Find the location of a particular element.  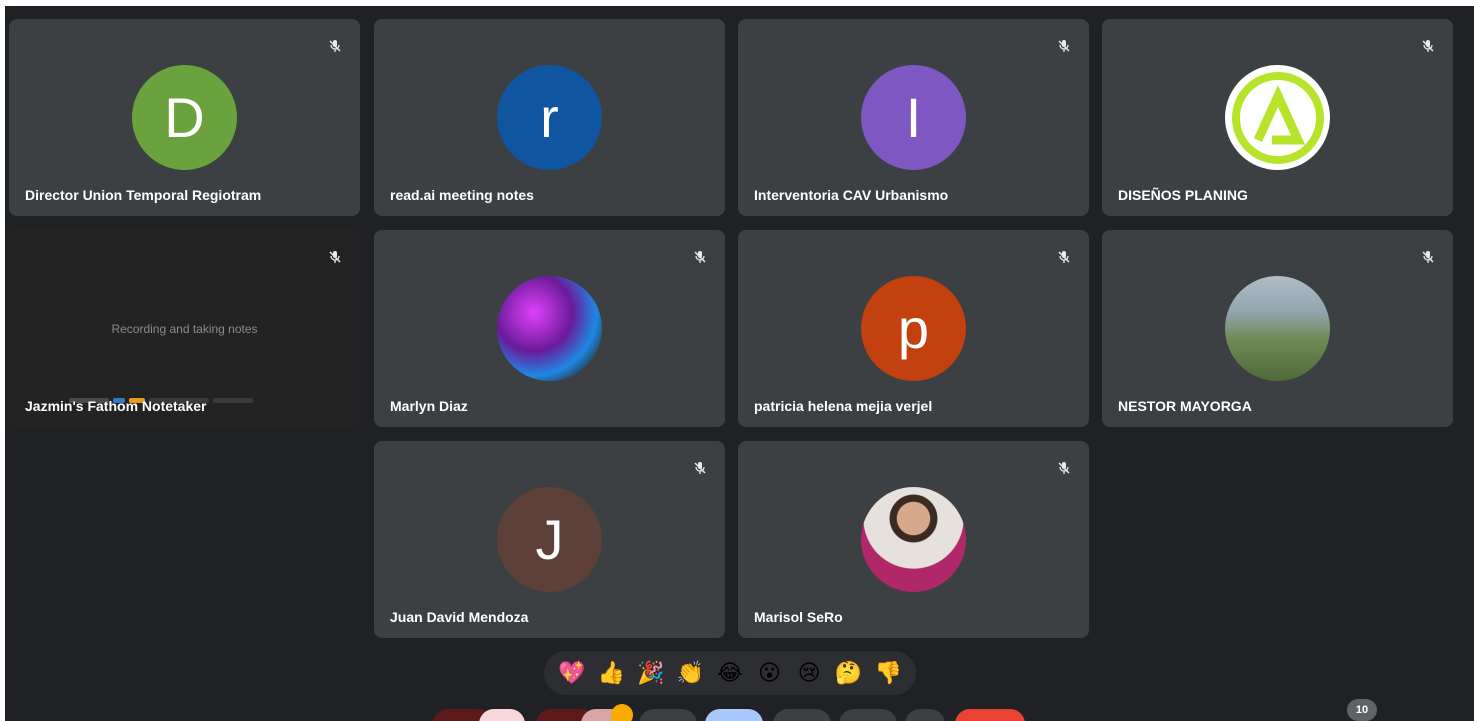

participant-name: Interventoria CAV Urbanismo is located at coordinates (851, 195).